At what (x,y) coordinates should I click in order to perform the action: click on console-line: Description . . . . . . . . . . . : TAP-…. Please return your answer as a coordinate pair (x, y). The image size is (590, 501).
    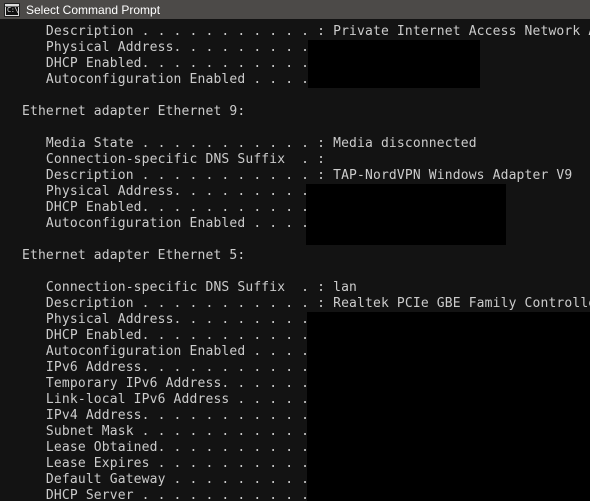
    Looking at the image, I should click on (297, 175).